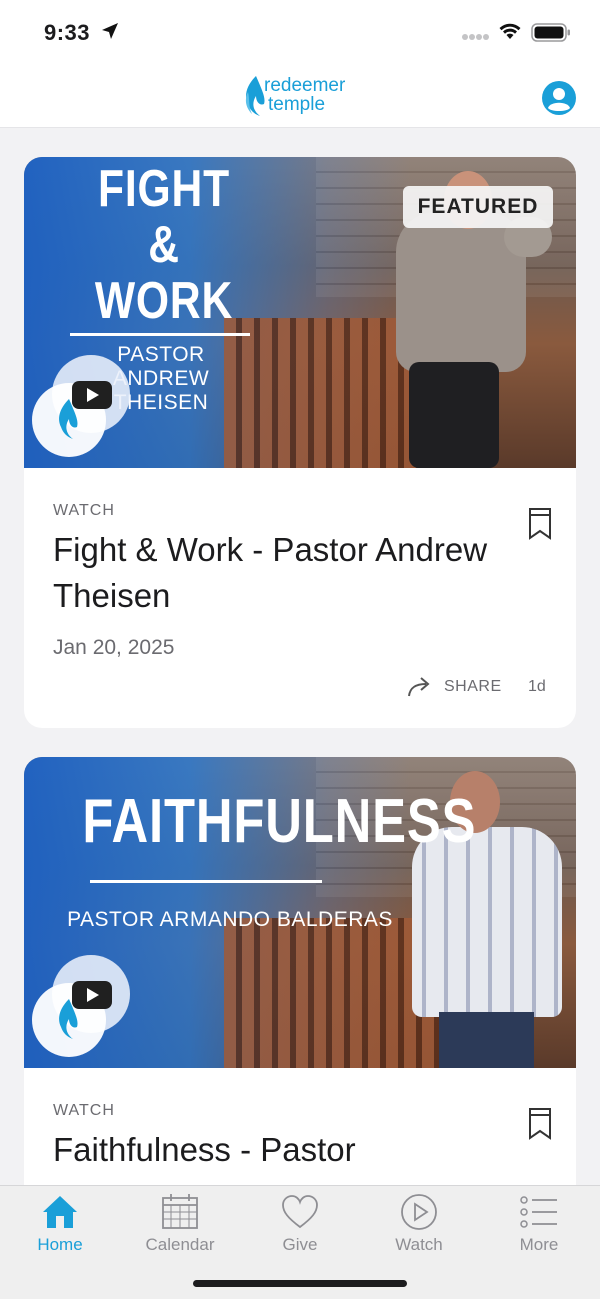 The width and height of the screenshot is (600, 1299). I want to click on share-row: SHARE 1d, so click(481, 687).